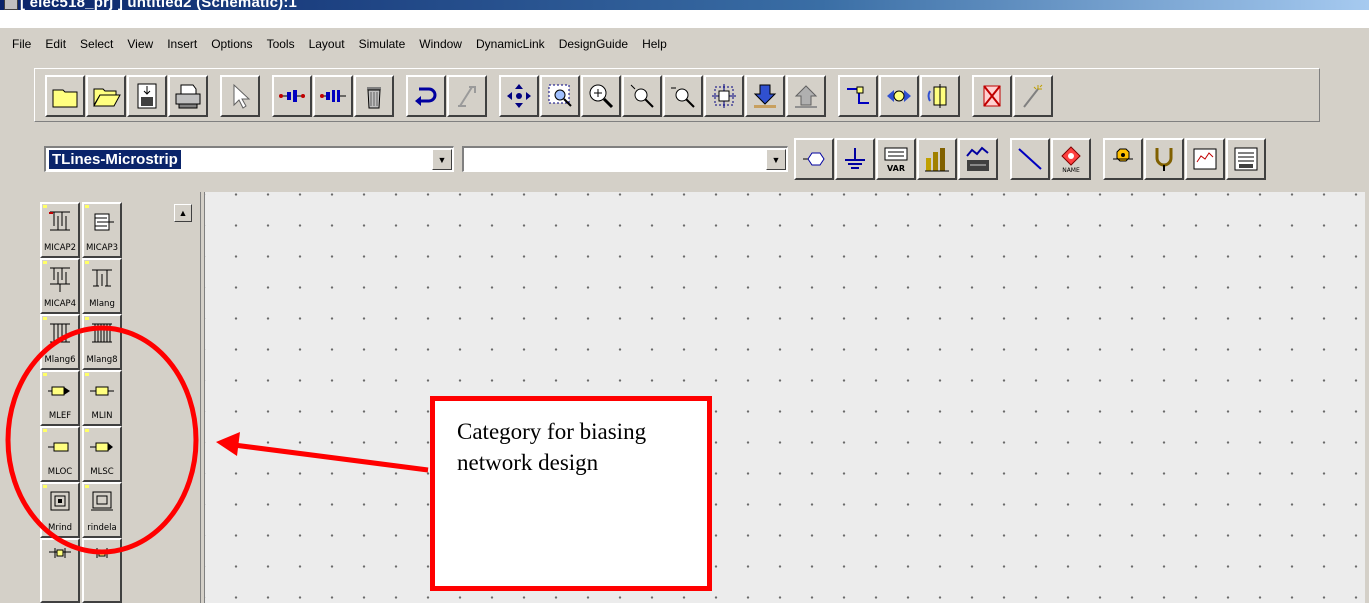 This screenshot has height=603, width=1369. I want to click on palette-label: MLSC, so click(102, 472).